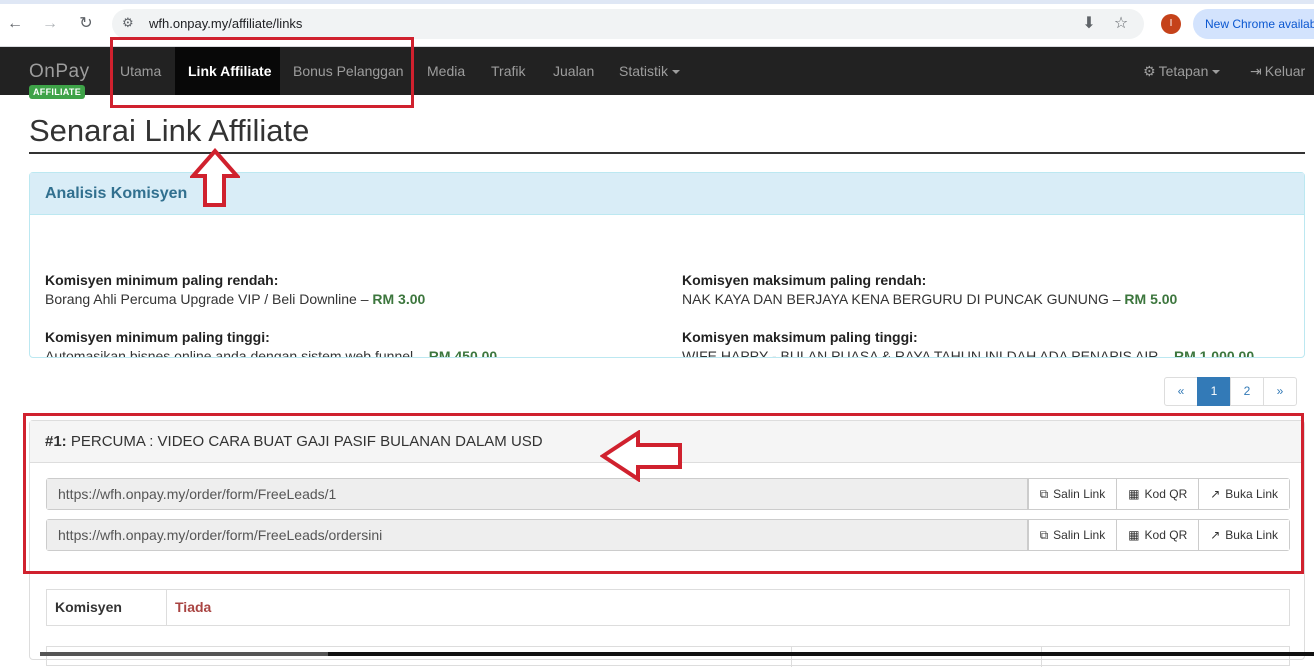  What do you see at coordinates (184, 654) in the screenshot?
I see `scrollbar-thumb` at bounding box center [184, 654].